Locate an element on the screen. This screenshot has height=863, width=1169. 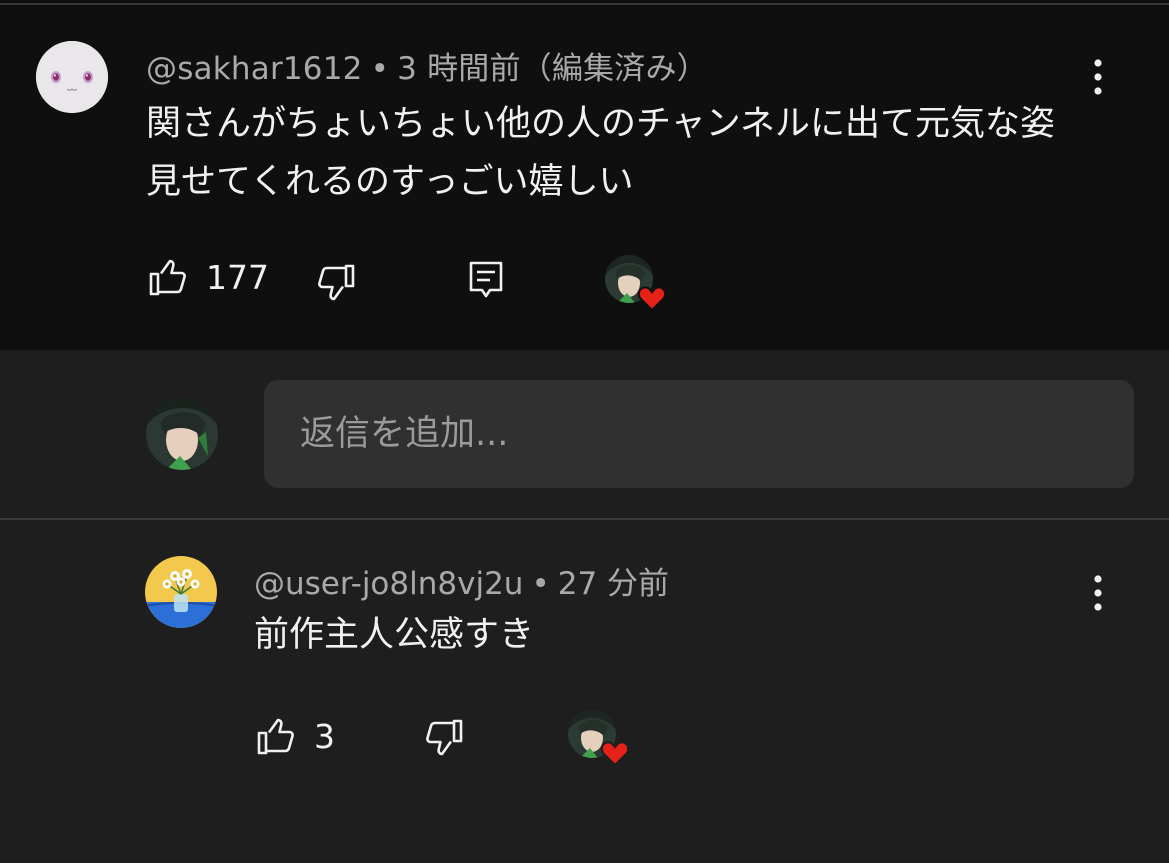
reply-like-group: 3 is located at coordinates (295, 736).